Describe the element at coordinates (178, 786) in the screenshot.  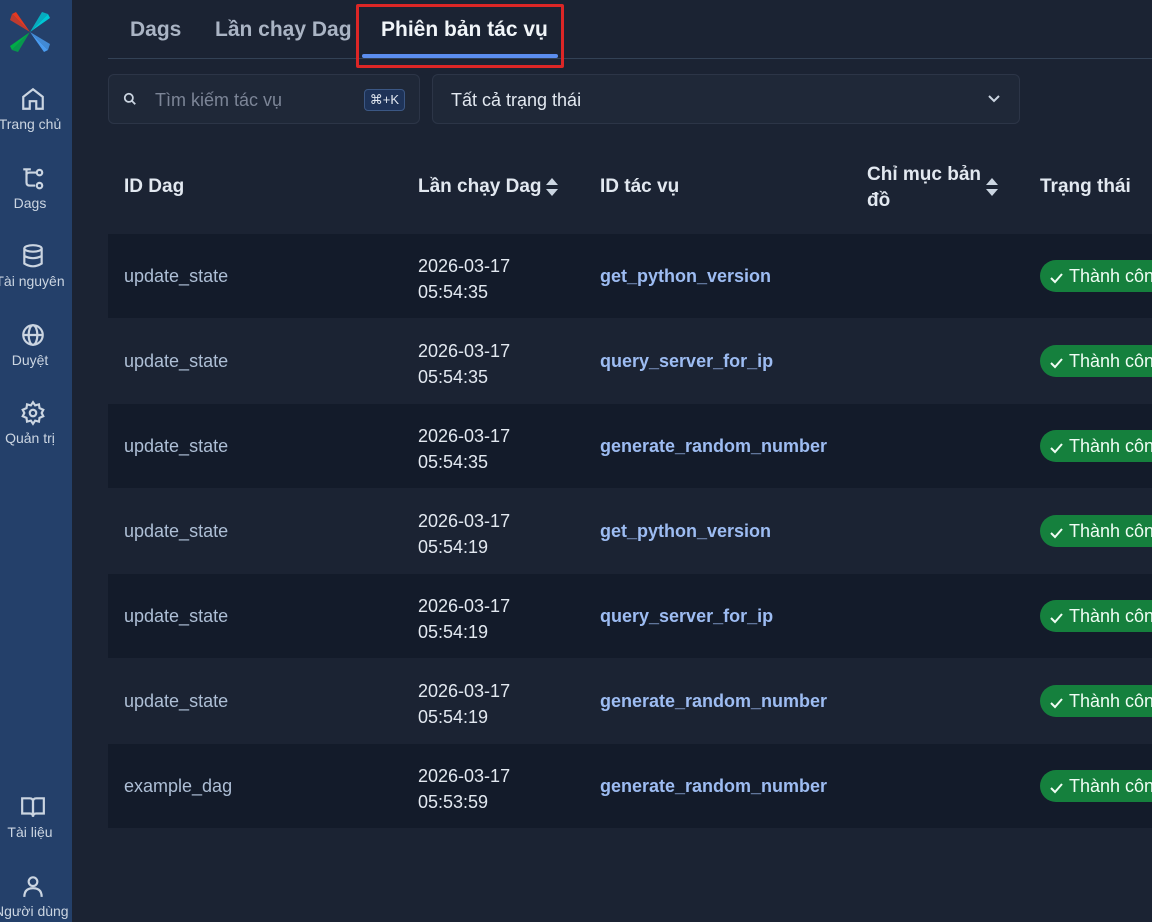
I see `dag-id-cell: example_dag` at that location.